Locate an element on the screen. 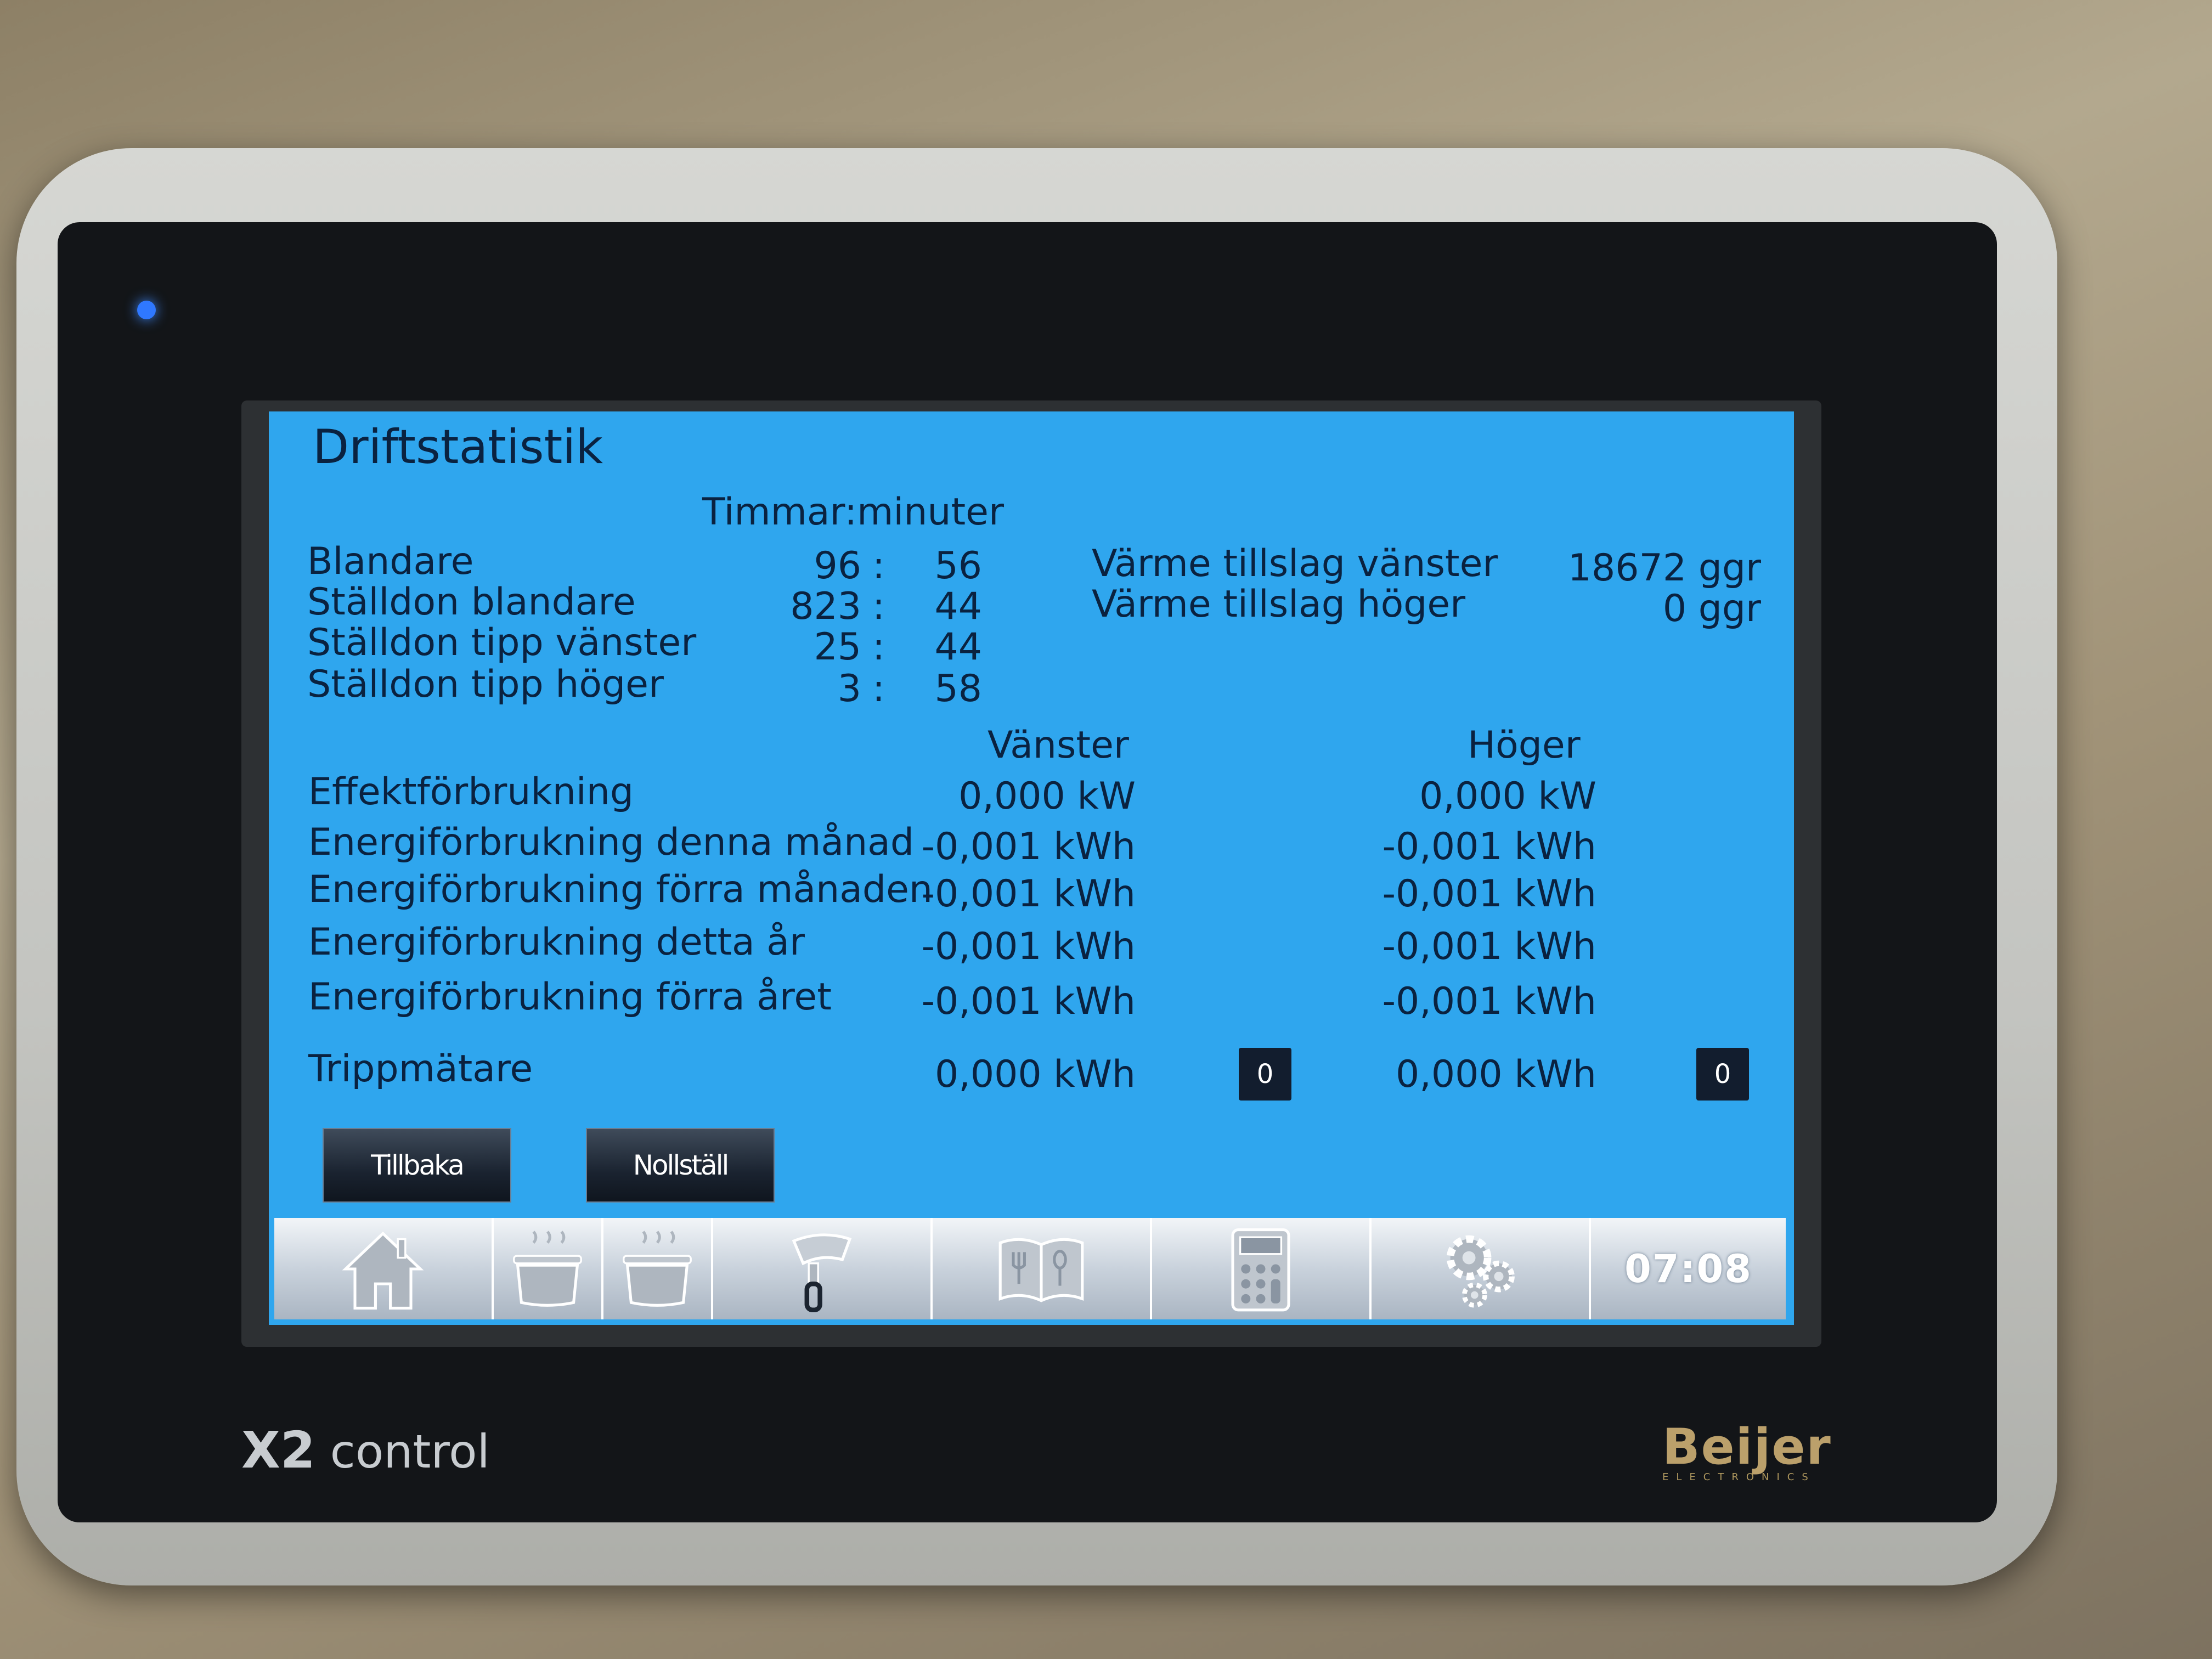  runtime-minutes: 58 is located at coordinates (958, 689).